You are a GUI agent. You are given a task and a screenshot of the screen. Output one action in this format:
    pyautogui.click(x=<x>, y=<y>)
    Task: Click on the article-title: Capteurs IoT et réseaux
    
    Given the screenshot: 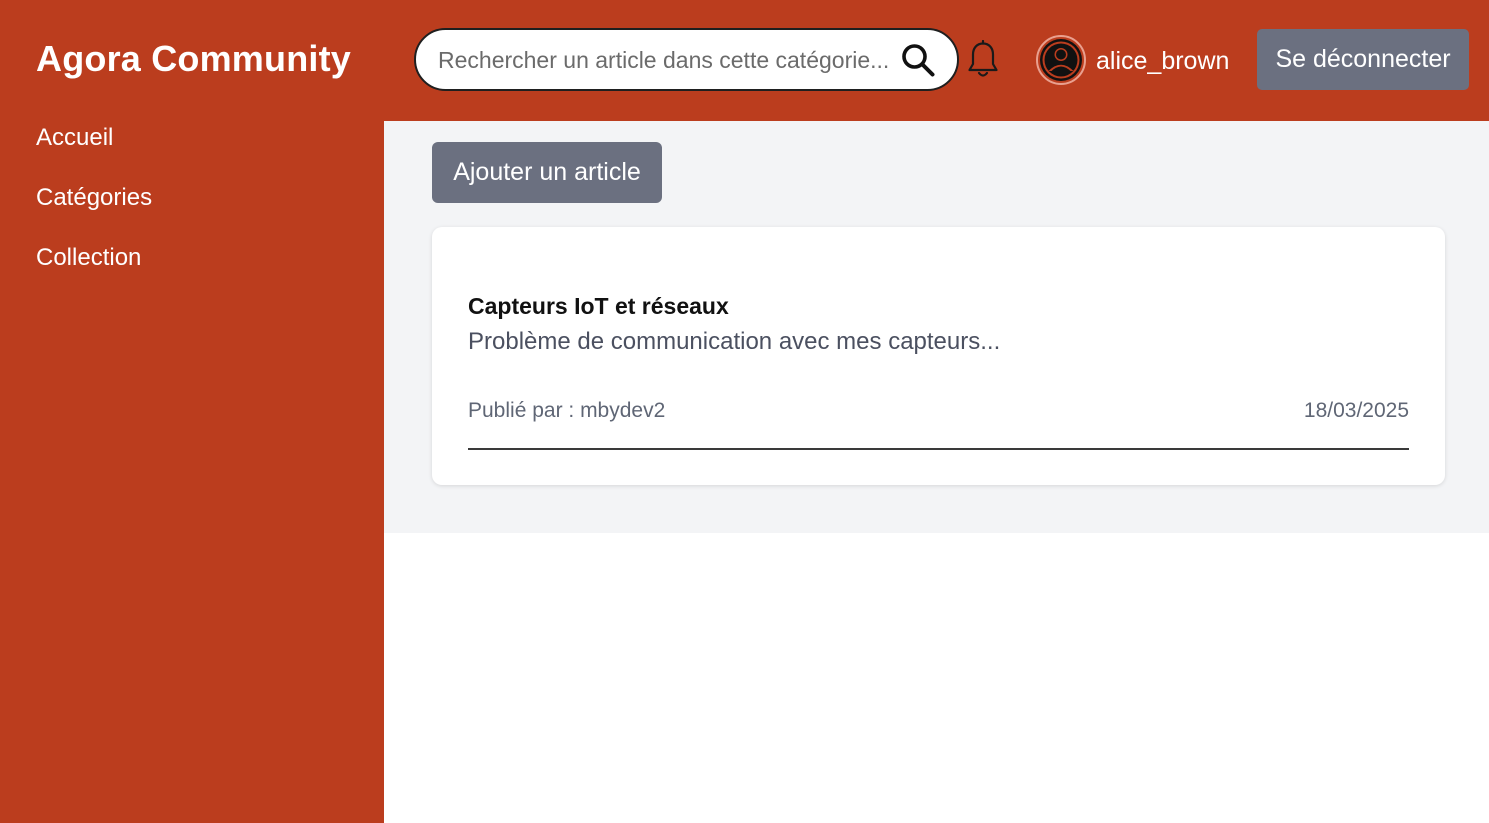 What is the action you would take?
    pyautogui.click(x=598, y=306)
    